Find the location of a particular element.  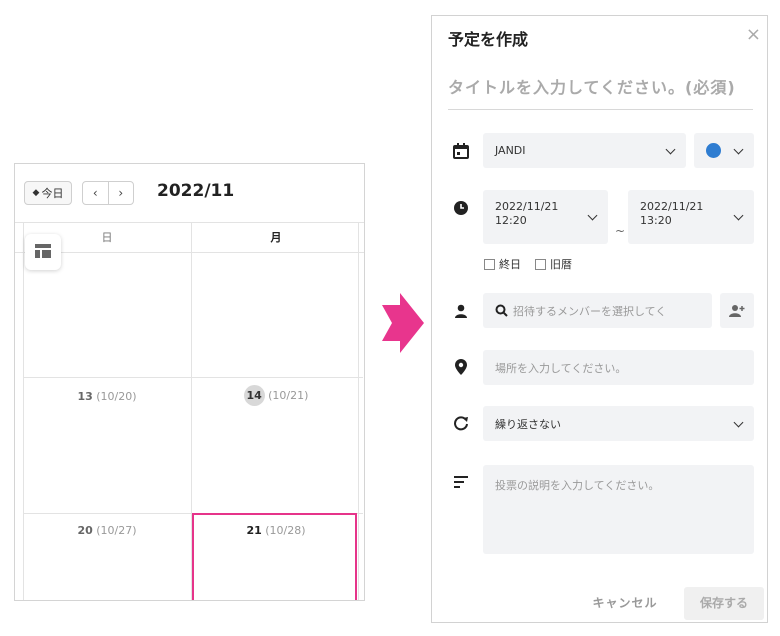

all-day-label: 終日 is located at coordinates (510, 264).